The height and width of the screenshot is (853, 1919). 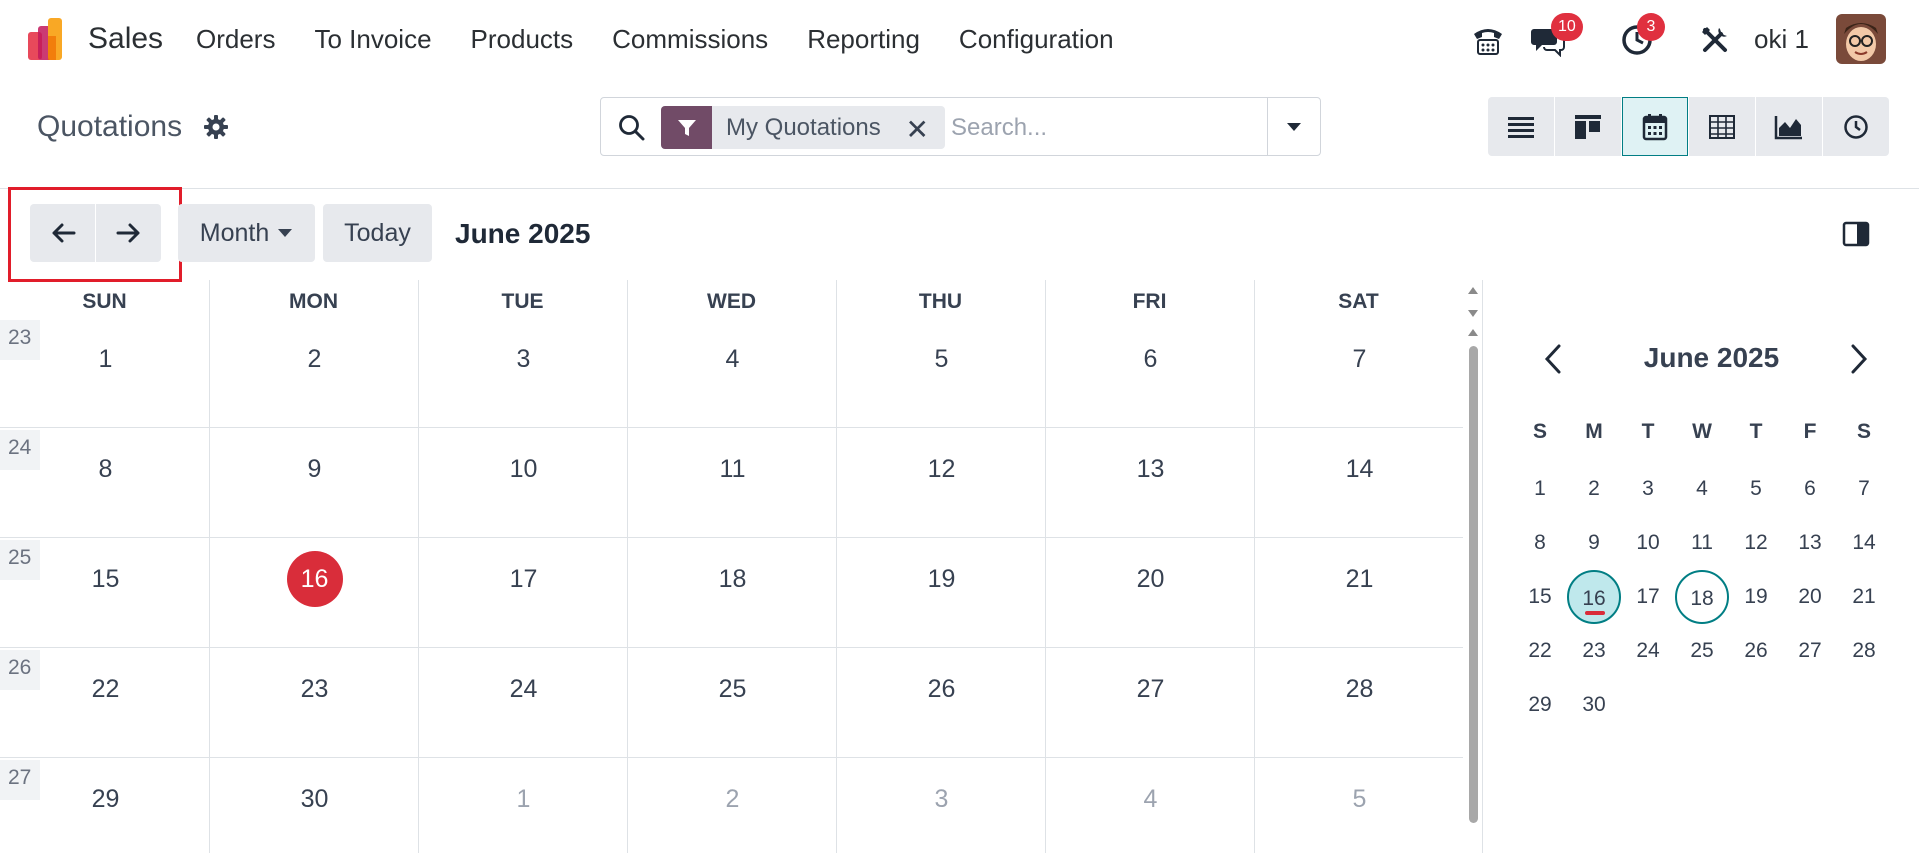 What do you see at coordinates (1859, 359) in the screenshot?
I see `mini-calendar-next-icon` at bounding box center [1859, 359].